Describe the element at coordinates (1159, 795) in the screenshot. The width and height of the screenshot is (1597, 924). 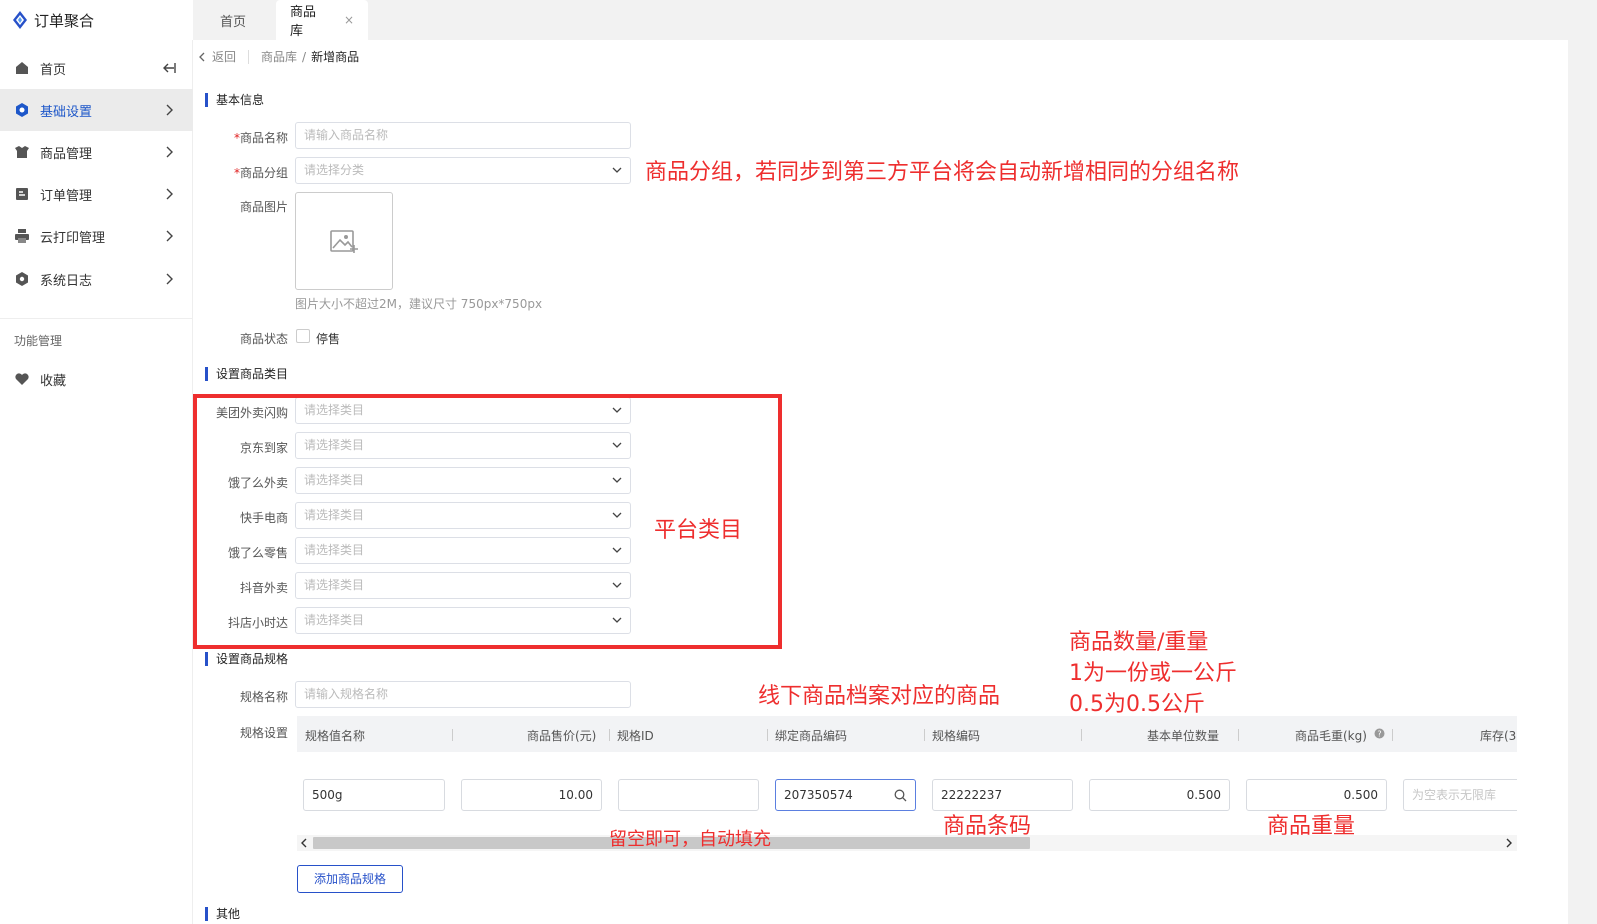
I see `unit-quantity-input: 0.500` at that location.